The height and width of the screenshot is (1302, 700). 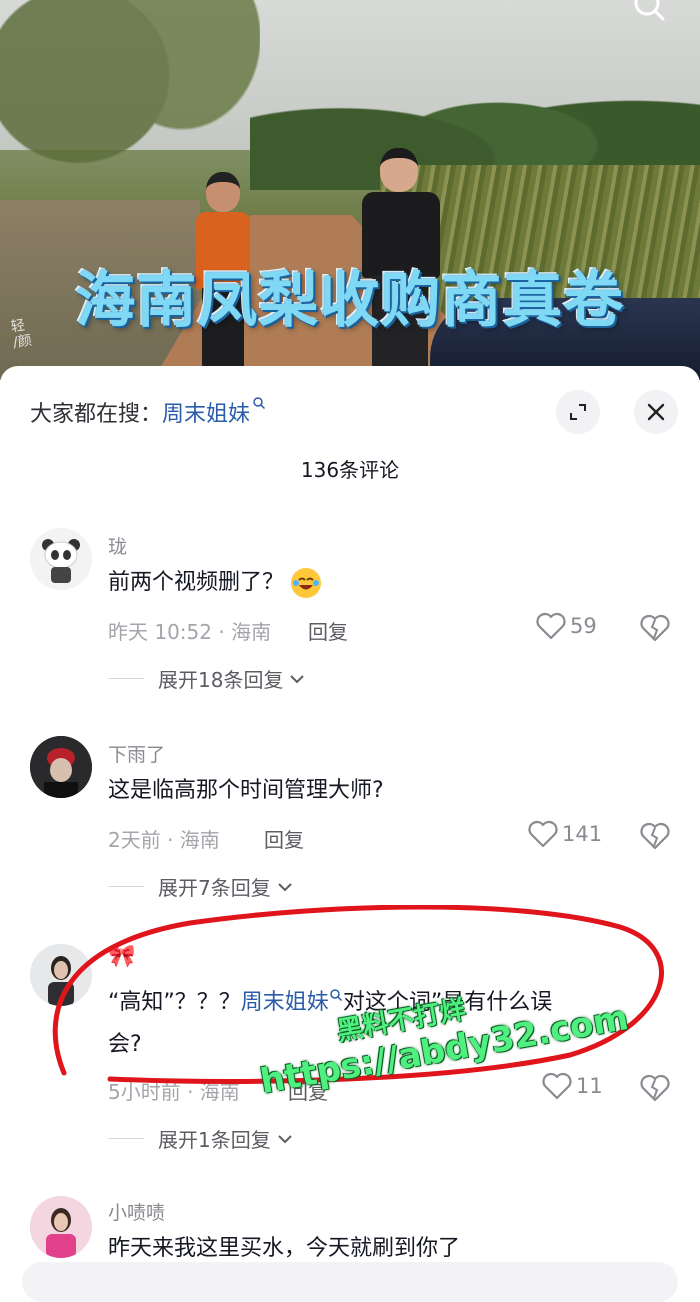 What do you see at coordinates (350, 1282) in the screenshot?
I see `comment-input-bar` at bounding box center [350, 1282].